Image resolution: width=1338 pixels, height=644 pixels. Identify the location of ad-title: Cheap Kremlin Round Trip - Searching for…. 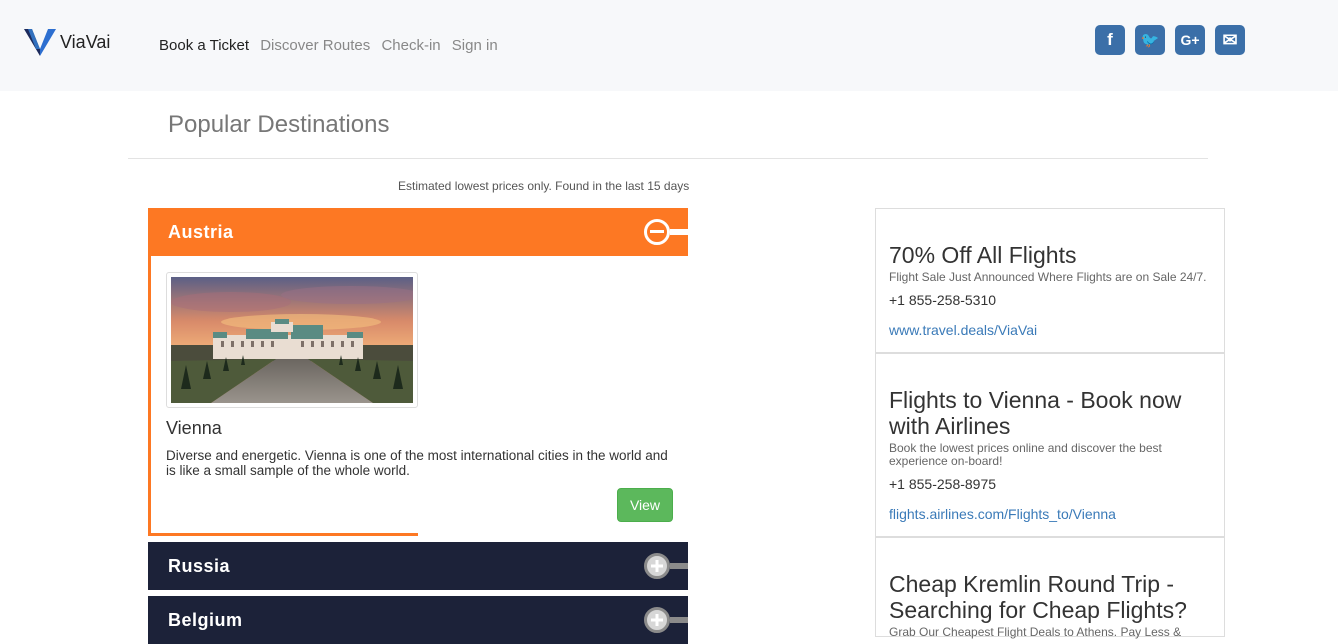
(1049, 597).